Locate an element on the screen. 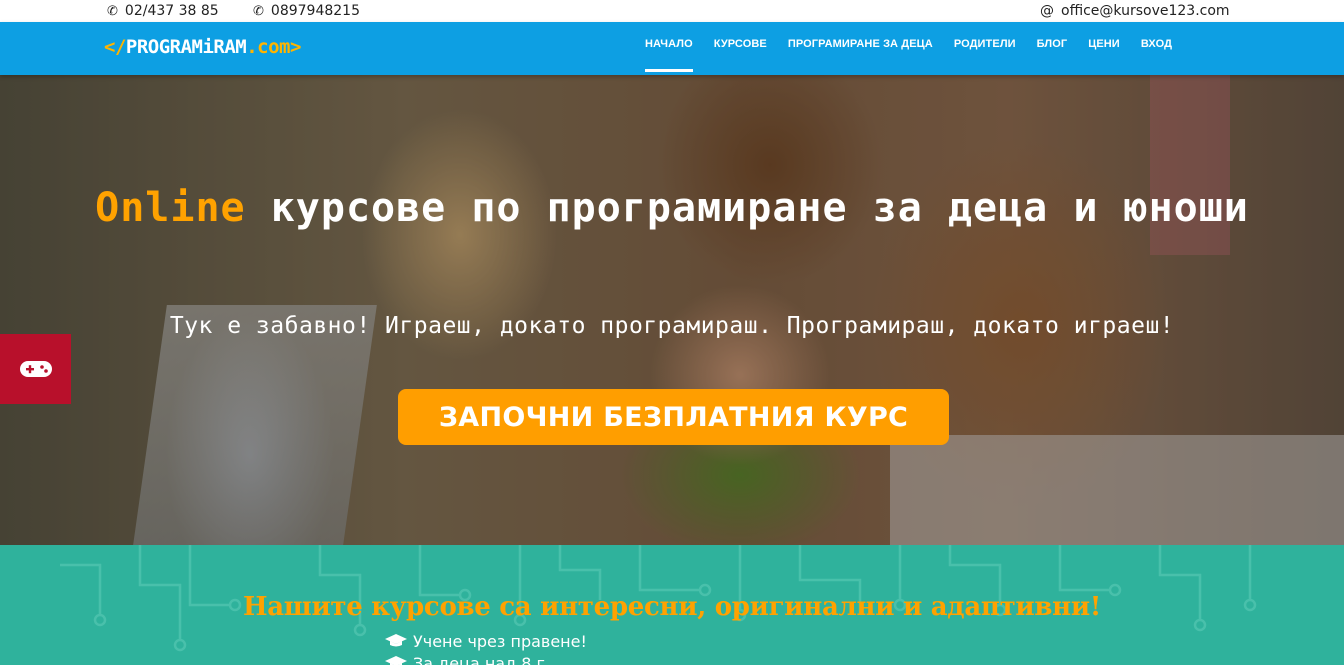 Image resolution: width=1344 pixels, height=665 pixels. nav-item-parents: РОДИТЕЛИ is located at coordinates (985, 47).